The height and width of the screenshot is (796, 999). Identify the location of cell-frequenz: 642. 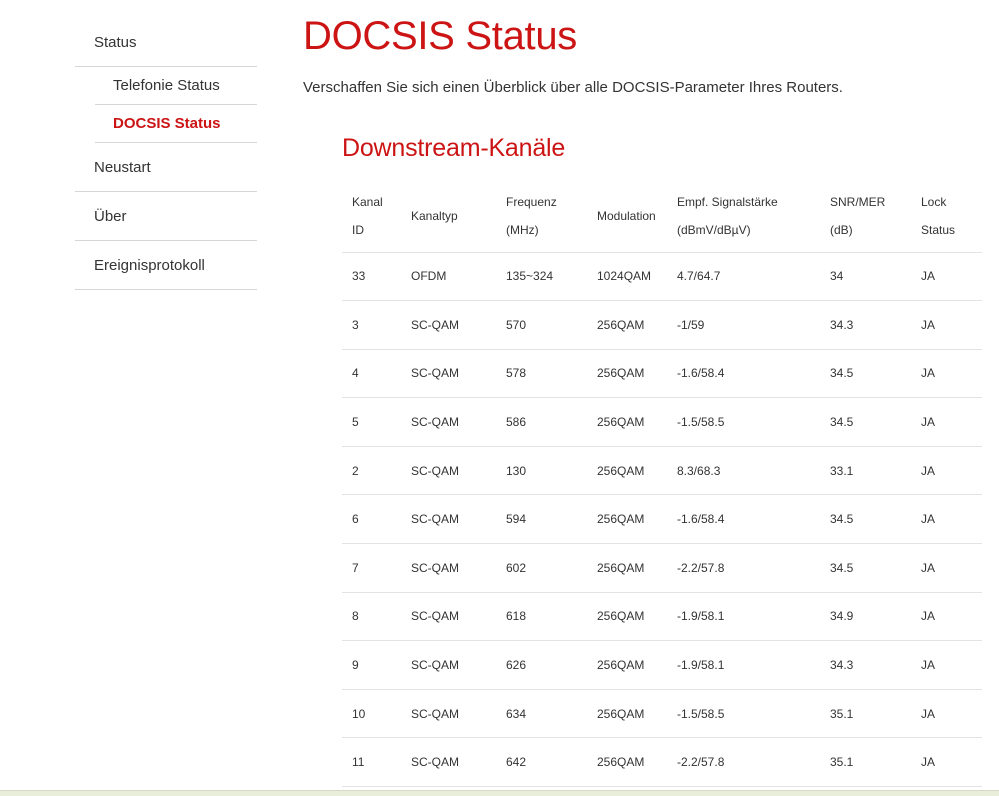
(541, 762).